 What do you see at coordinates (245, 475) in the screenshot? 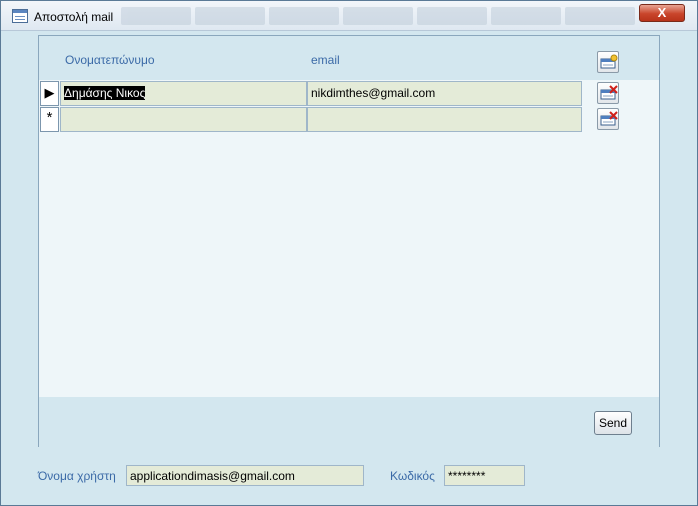
I see `username-field: applicationdimasis@gmail.com` at bounding box center [245, 475].